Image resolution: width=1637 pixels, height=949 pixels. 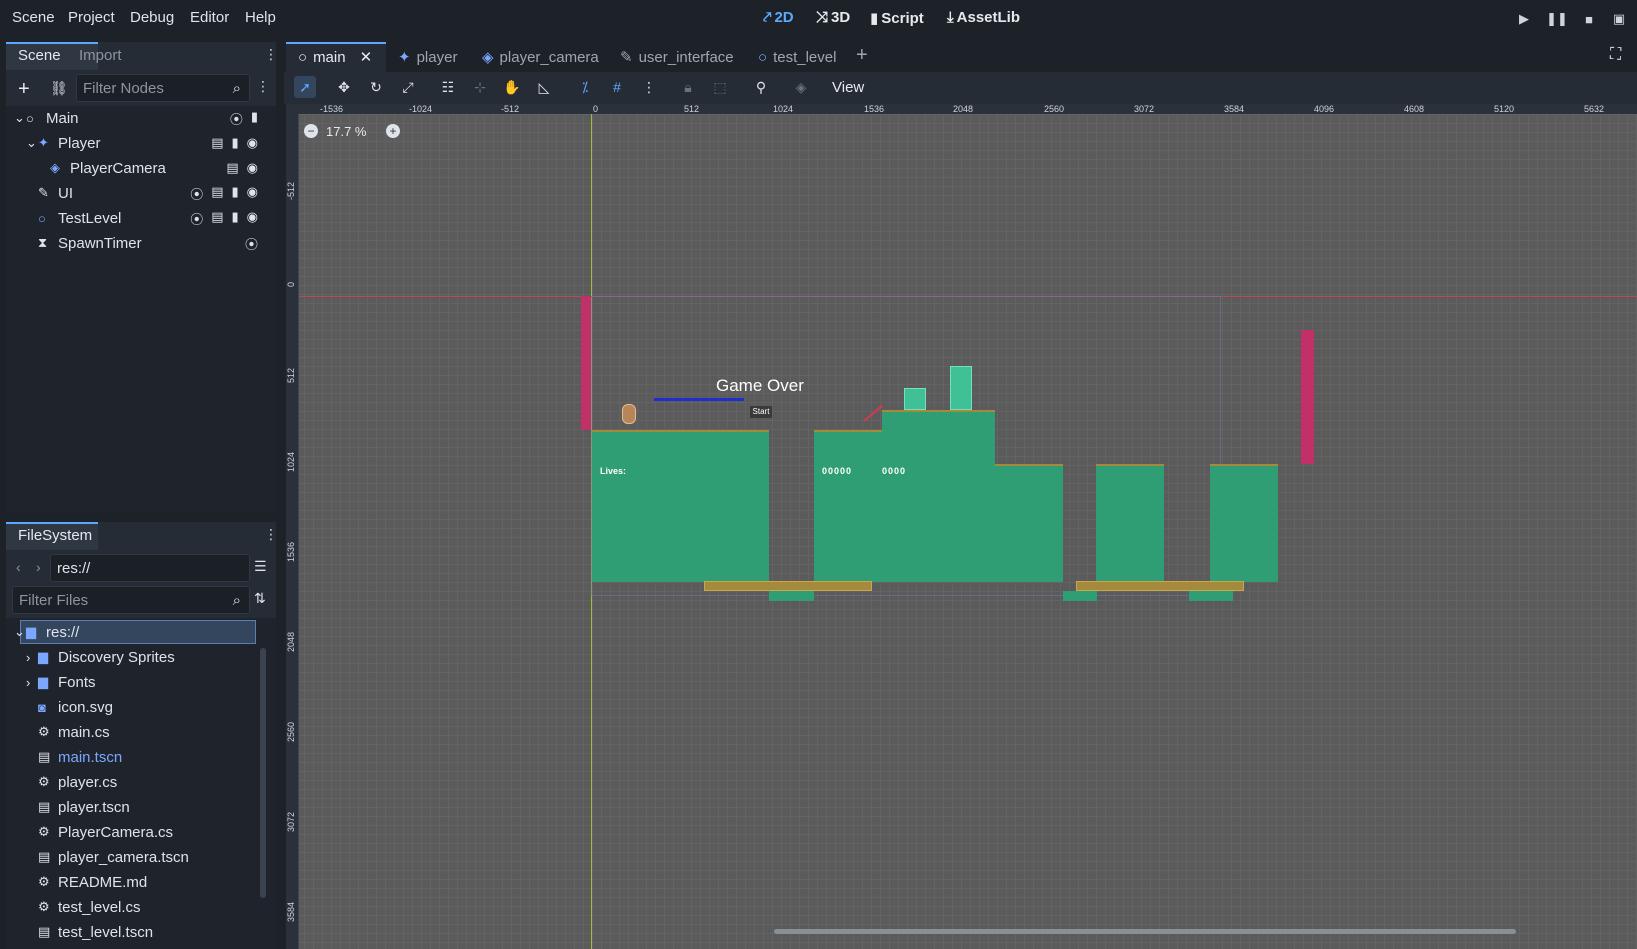 What do you see at coordinates (677, 57) in the screenshot?
I see `scene-tab-user-interface: ✎ user_interface` at bounding box center [677, 57].